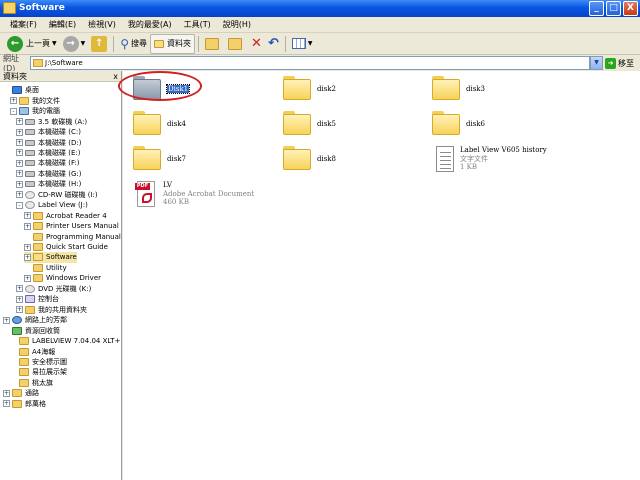  I want to click on tree-node: + DVD 光碟機 (K:), so click(53, 289).